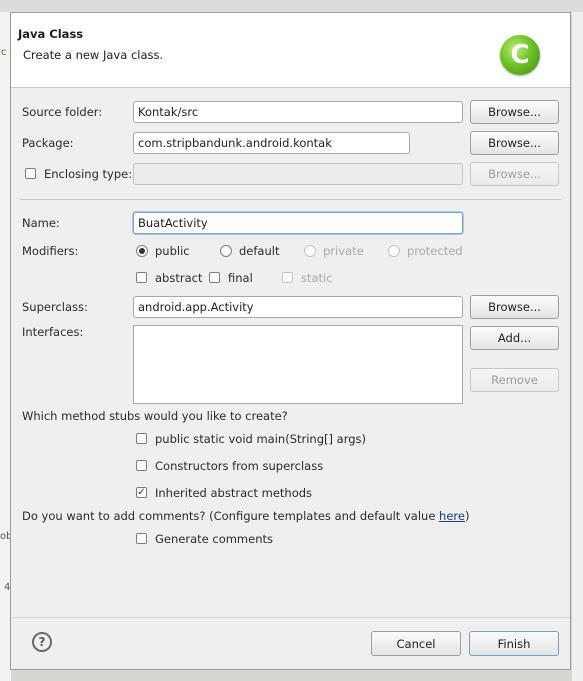 The height and width of the screenshot is (681, 583). I want to click on modifier-static-checkbox, so click(287, 277).